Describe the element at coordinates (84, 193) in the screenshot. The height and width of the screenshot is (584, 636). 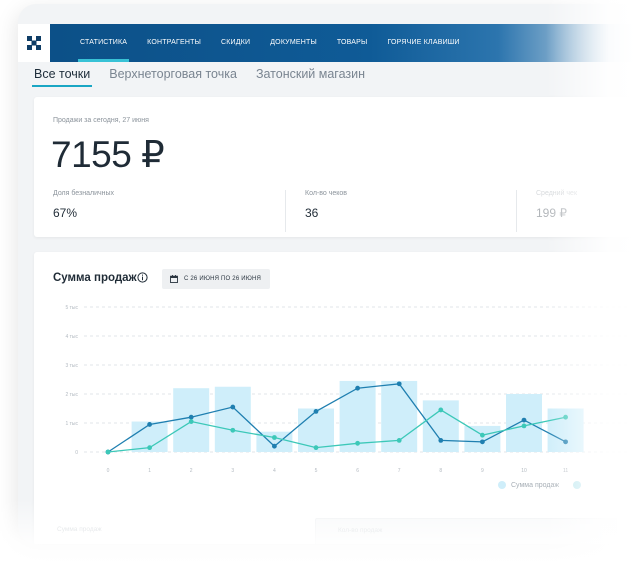
I see `stat-label: Доля безналичных` at that location.